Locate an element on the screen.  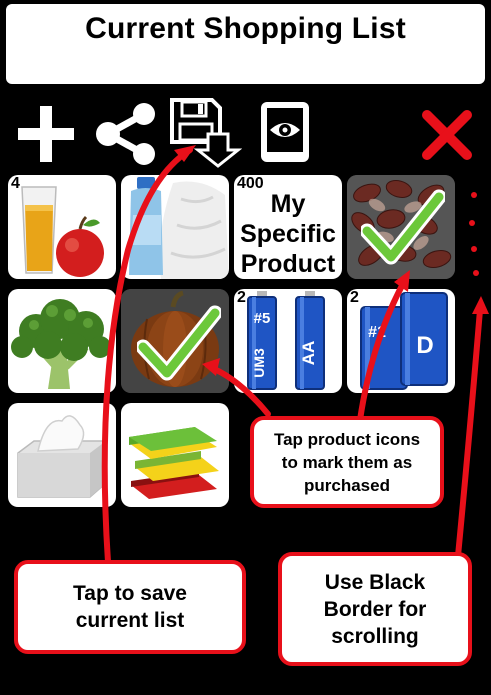
callout-save-list: Tap to save current list is located at coordinates (130, 607).